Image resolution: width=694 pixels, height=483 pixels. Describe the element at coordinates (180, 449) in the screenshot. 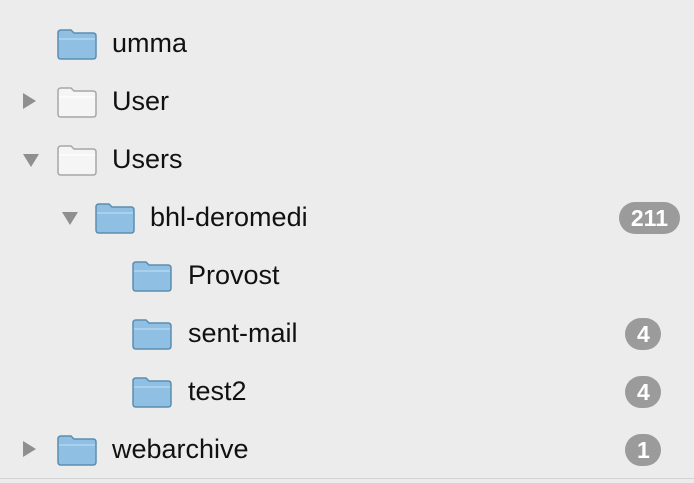

I see `folder-label: webarchive` at that location.